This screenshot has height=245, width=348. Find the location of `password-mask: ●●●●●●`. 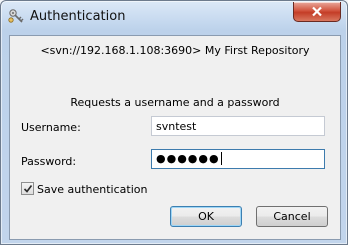

password-mask: ●●●●●● is located at coordinates (188, 158).